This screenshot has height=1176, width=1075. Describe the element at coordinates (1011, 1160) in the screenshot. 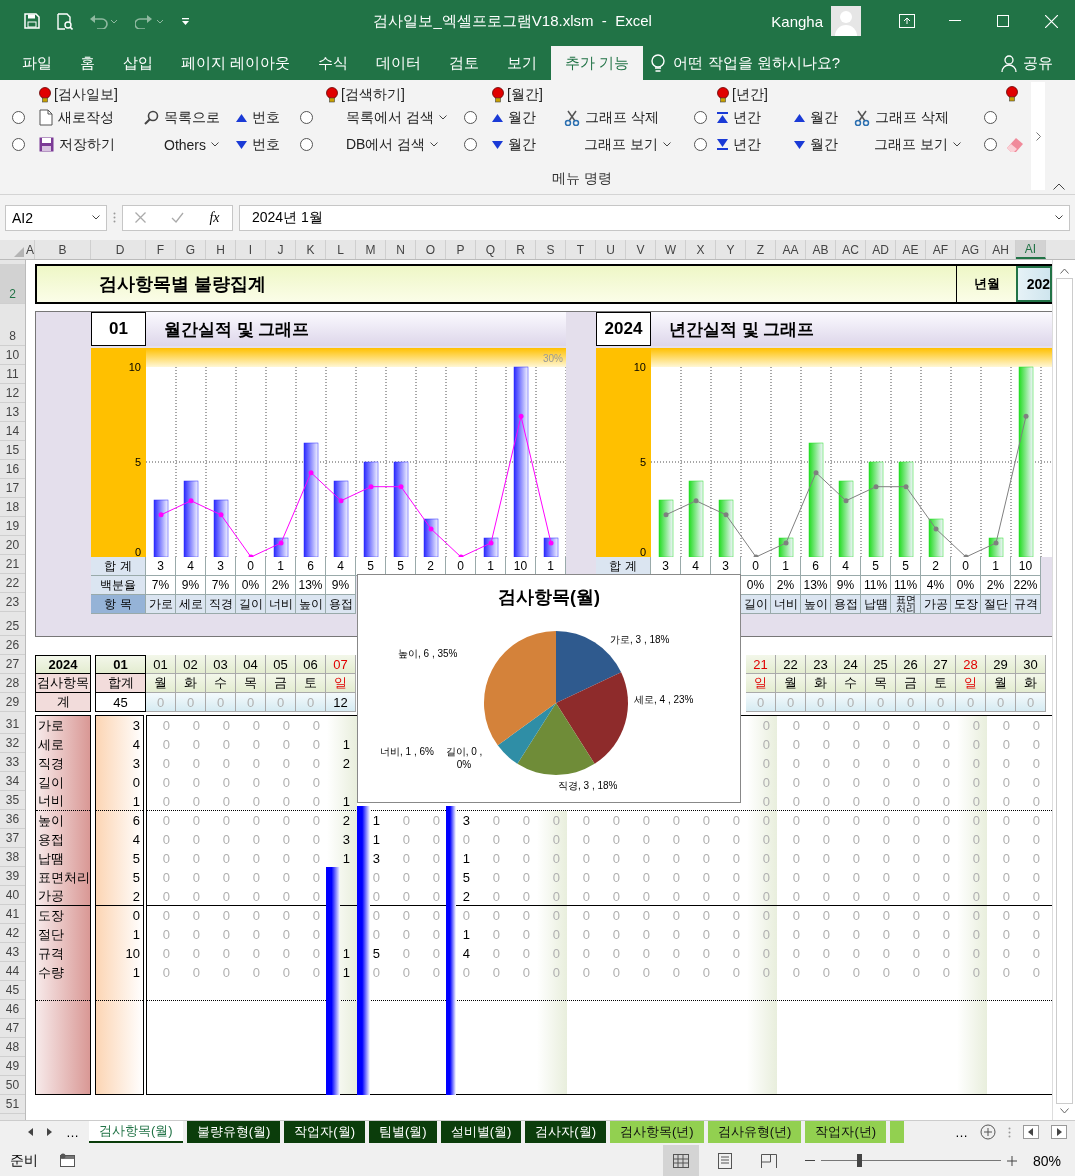

I see `zoom-in-icon` at that location.